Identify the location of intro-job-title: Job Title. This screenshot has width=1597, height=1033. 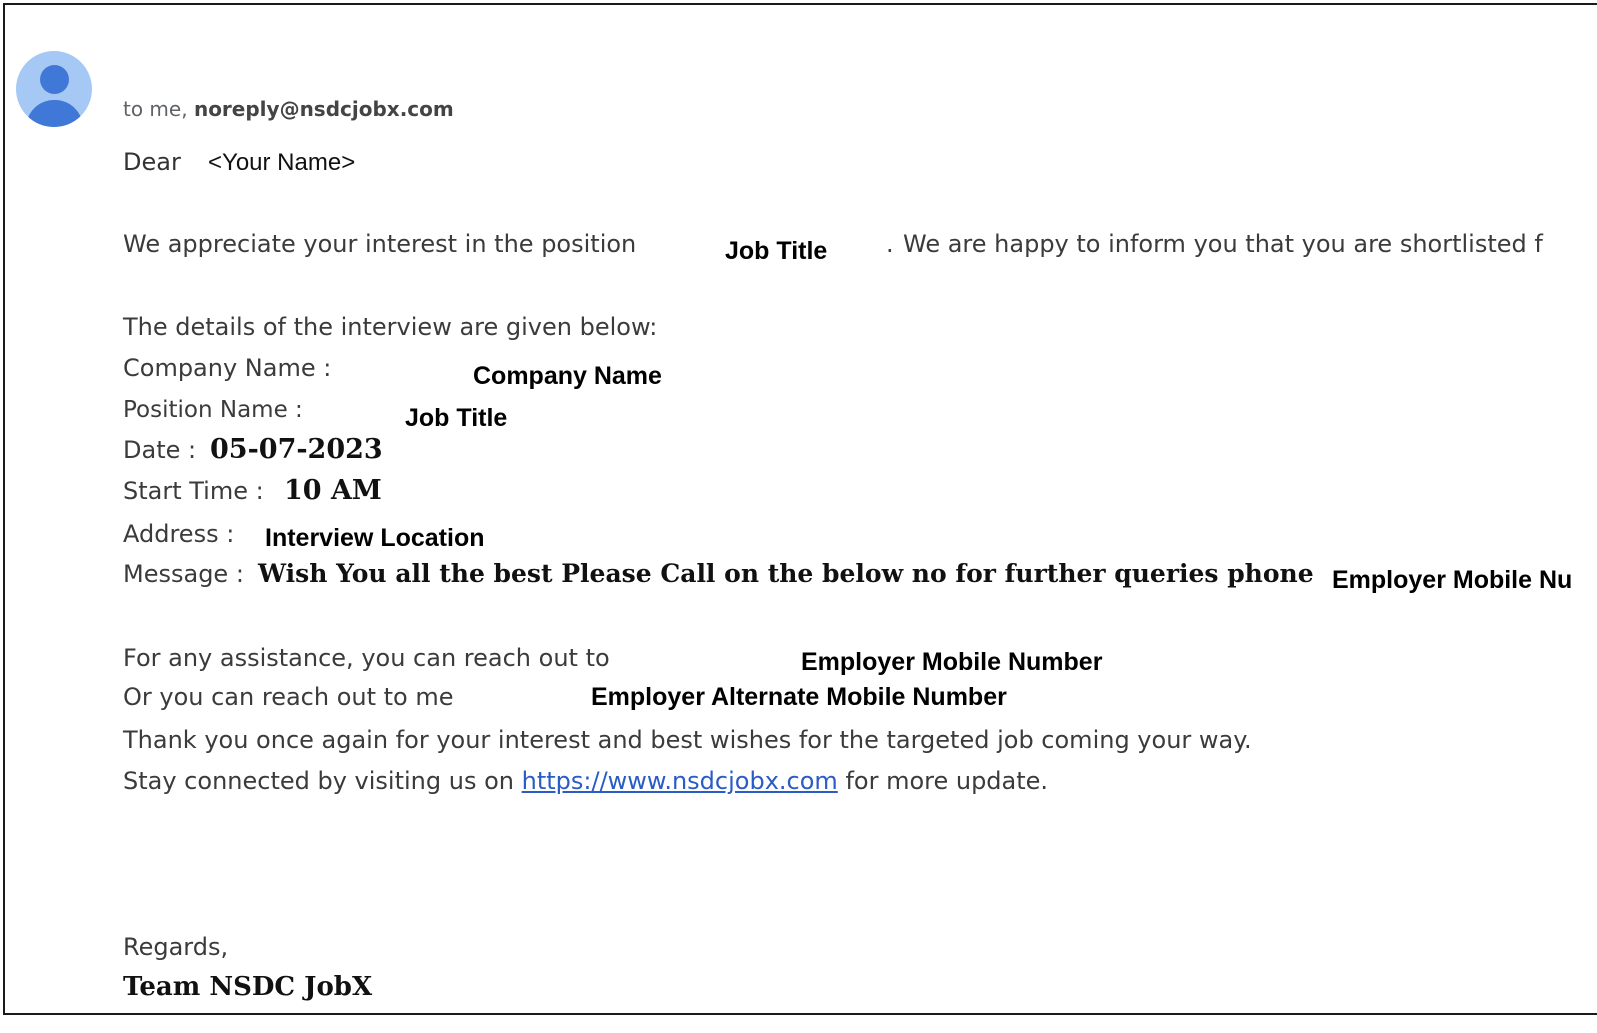
(776, 251).